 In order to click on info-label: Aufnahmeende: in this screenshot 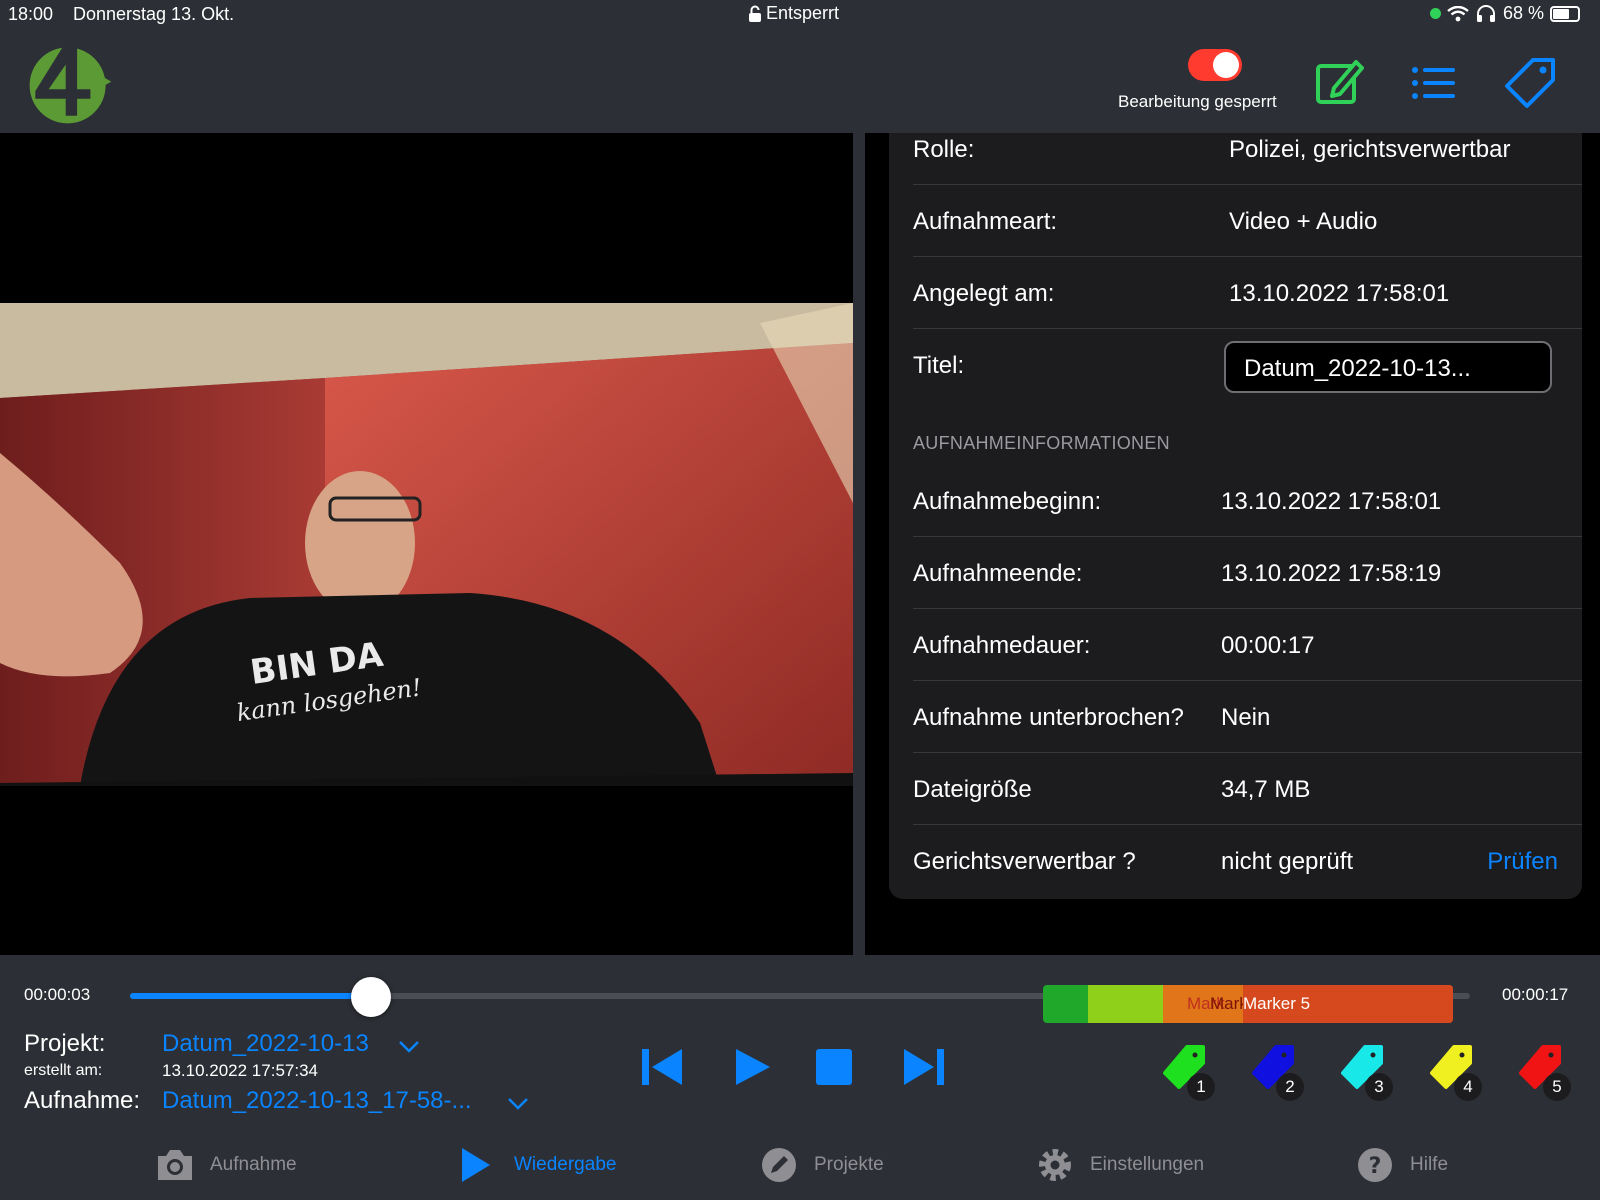, I will do `click(998, 573)`.